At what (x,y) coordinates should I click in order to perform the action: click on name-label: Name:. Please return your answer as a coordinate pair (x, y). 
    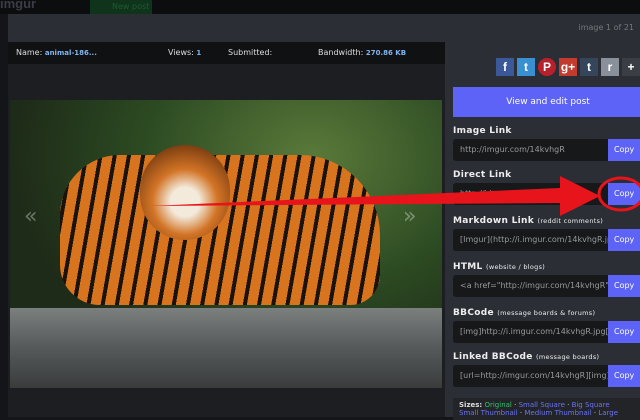
    Looking at the image, I should click on (29, 52).